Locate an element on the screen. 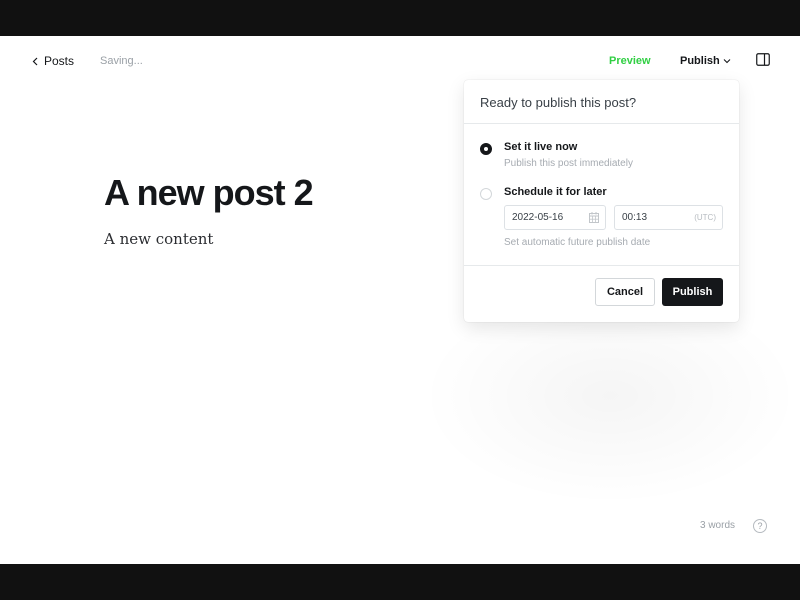 The image size is (800, 600). schedule-date-field: 2022-05-16 is located at coordinates (555, 217).